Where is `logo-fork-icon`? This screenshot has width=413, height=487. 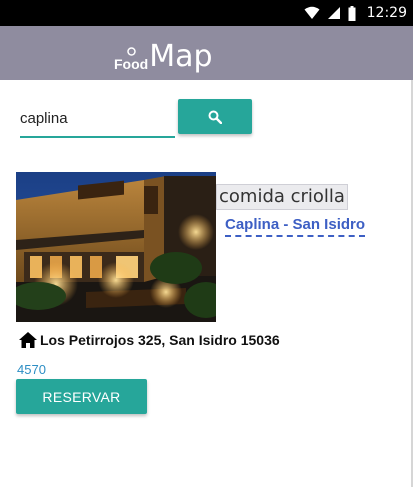 logo-fork-icon is located at coordinates (131, 51).